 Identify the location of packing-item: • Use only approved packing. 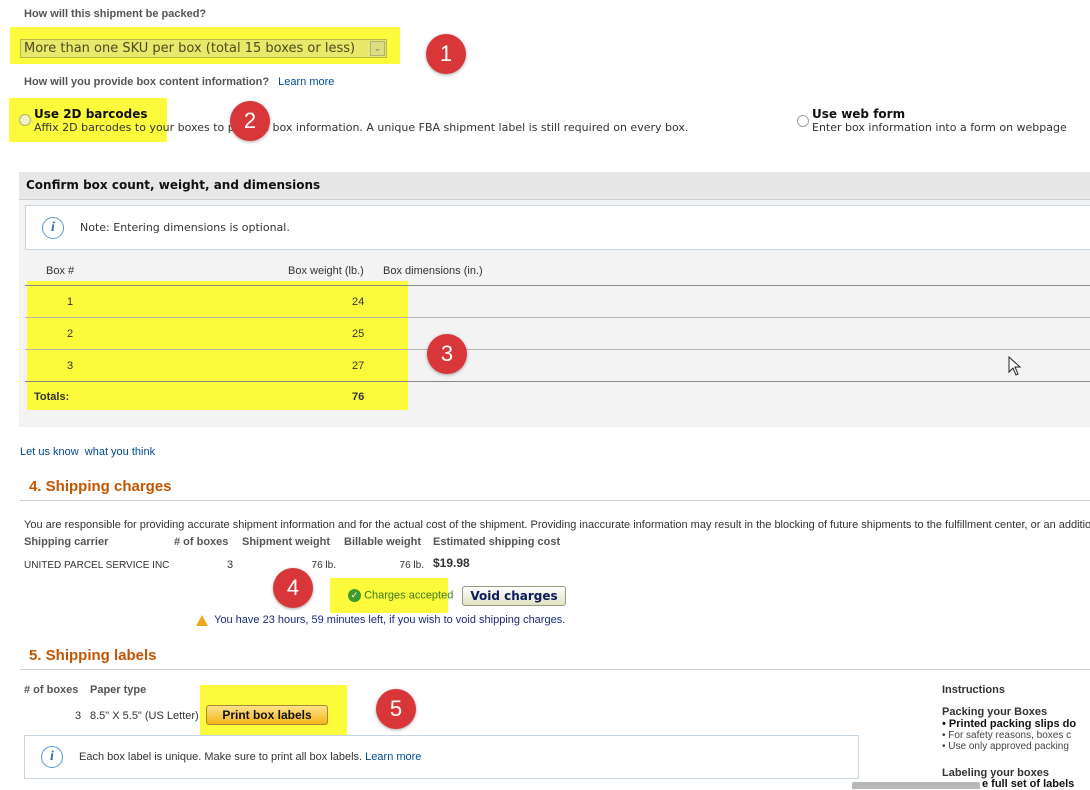
(1005, 746).